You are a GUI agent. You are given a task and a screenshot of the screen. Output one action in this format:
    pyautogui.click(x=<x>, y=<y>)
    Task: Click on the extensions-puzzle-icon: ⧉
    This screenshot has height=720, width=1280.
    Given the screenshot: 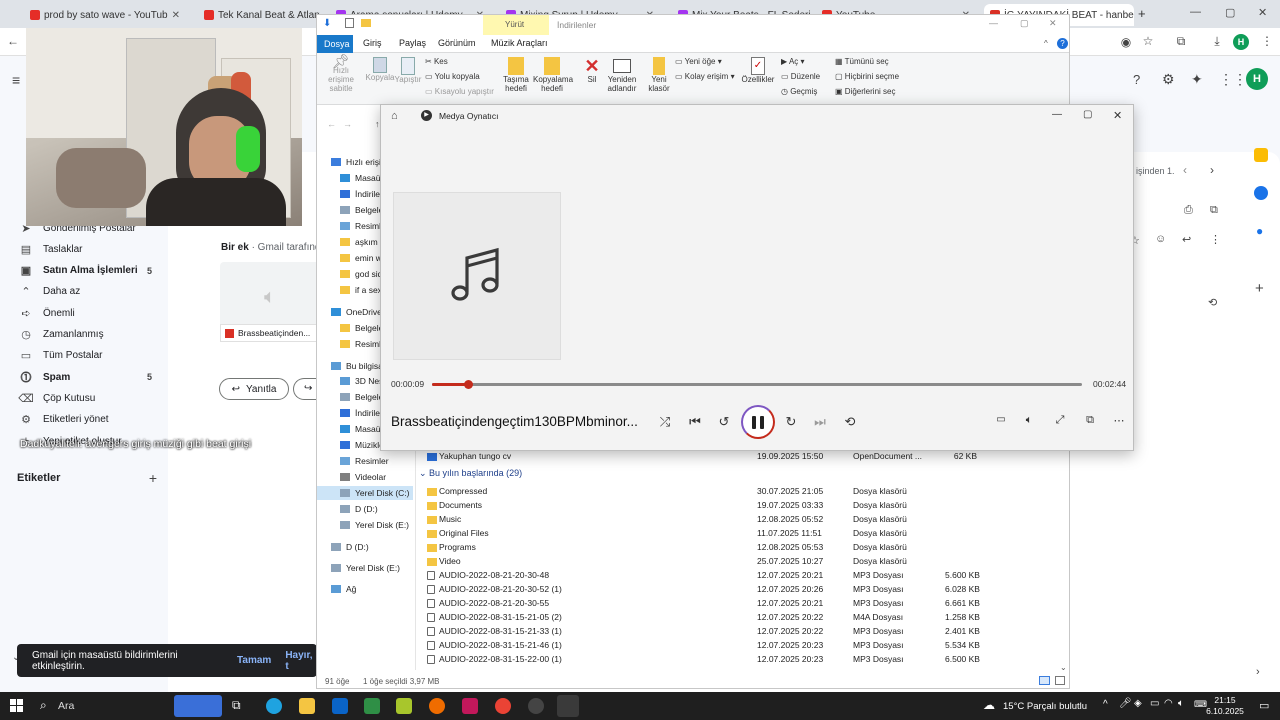 What is the action you would take?
    pyautogui.click(x=1181, y=41)
    